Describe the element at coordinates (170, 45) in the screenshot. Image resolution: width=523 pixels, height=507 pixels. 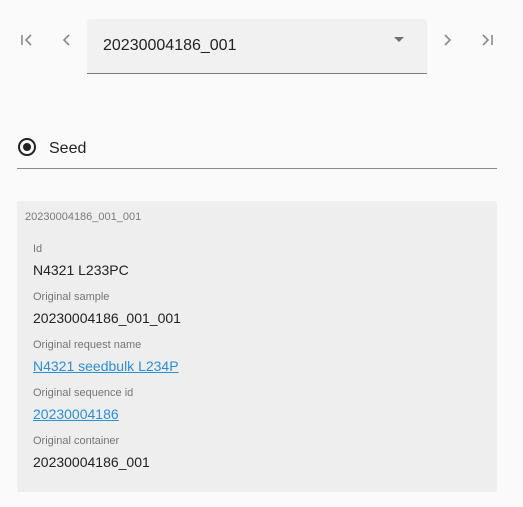
I see `sample-select-value: 20230004186_001` at that location.